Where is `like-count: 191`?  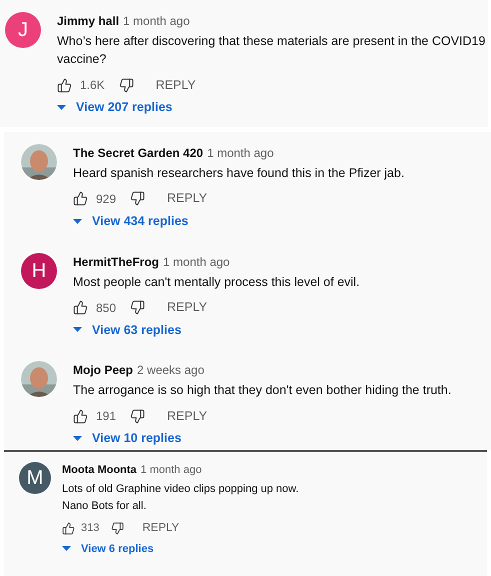 like-count: 191 is located at coordinates (106, 417).